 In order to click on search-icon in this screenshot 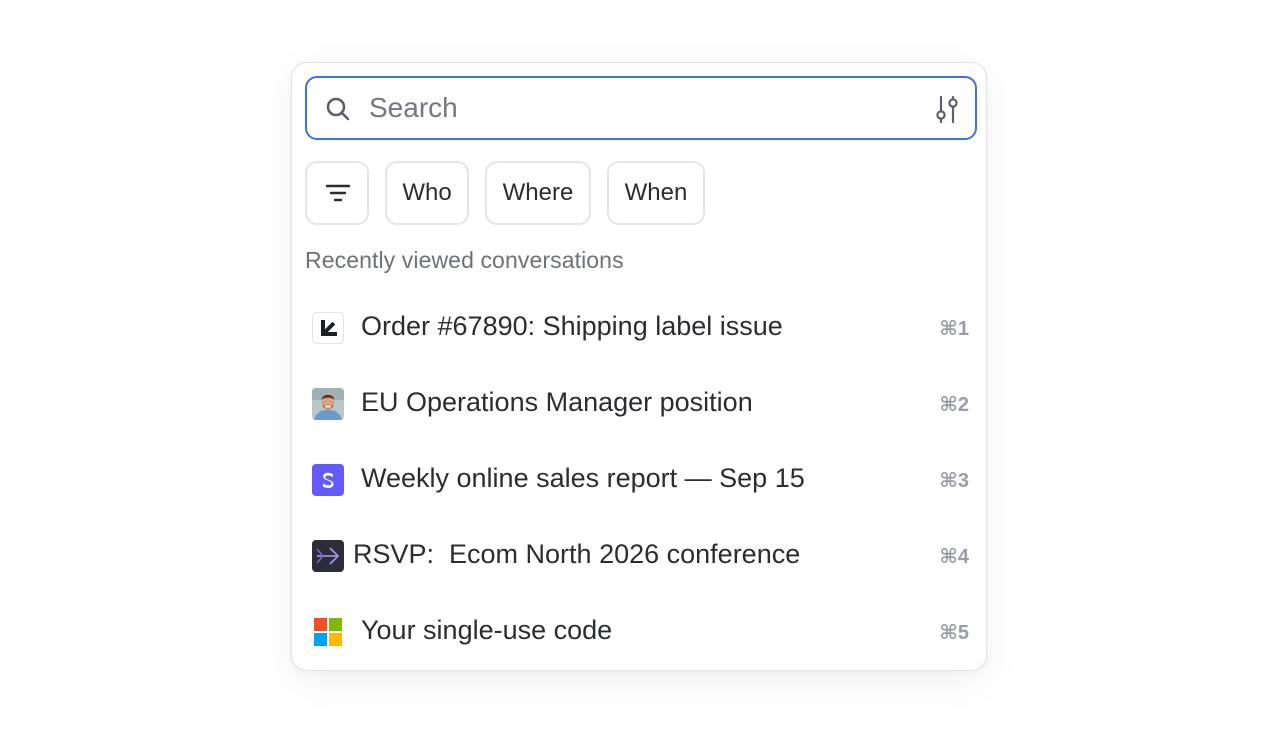, I will do `click(338, 109)`.